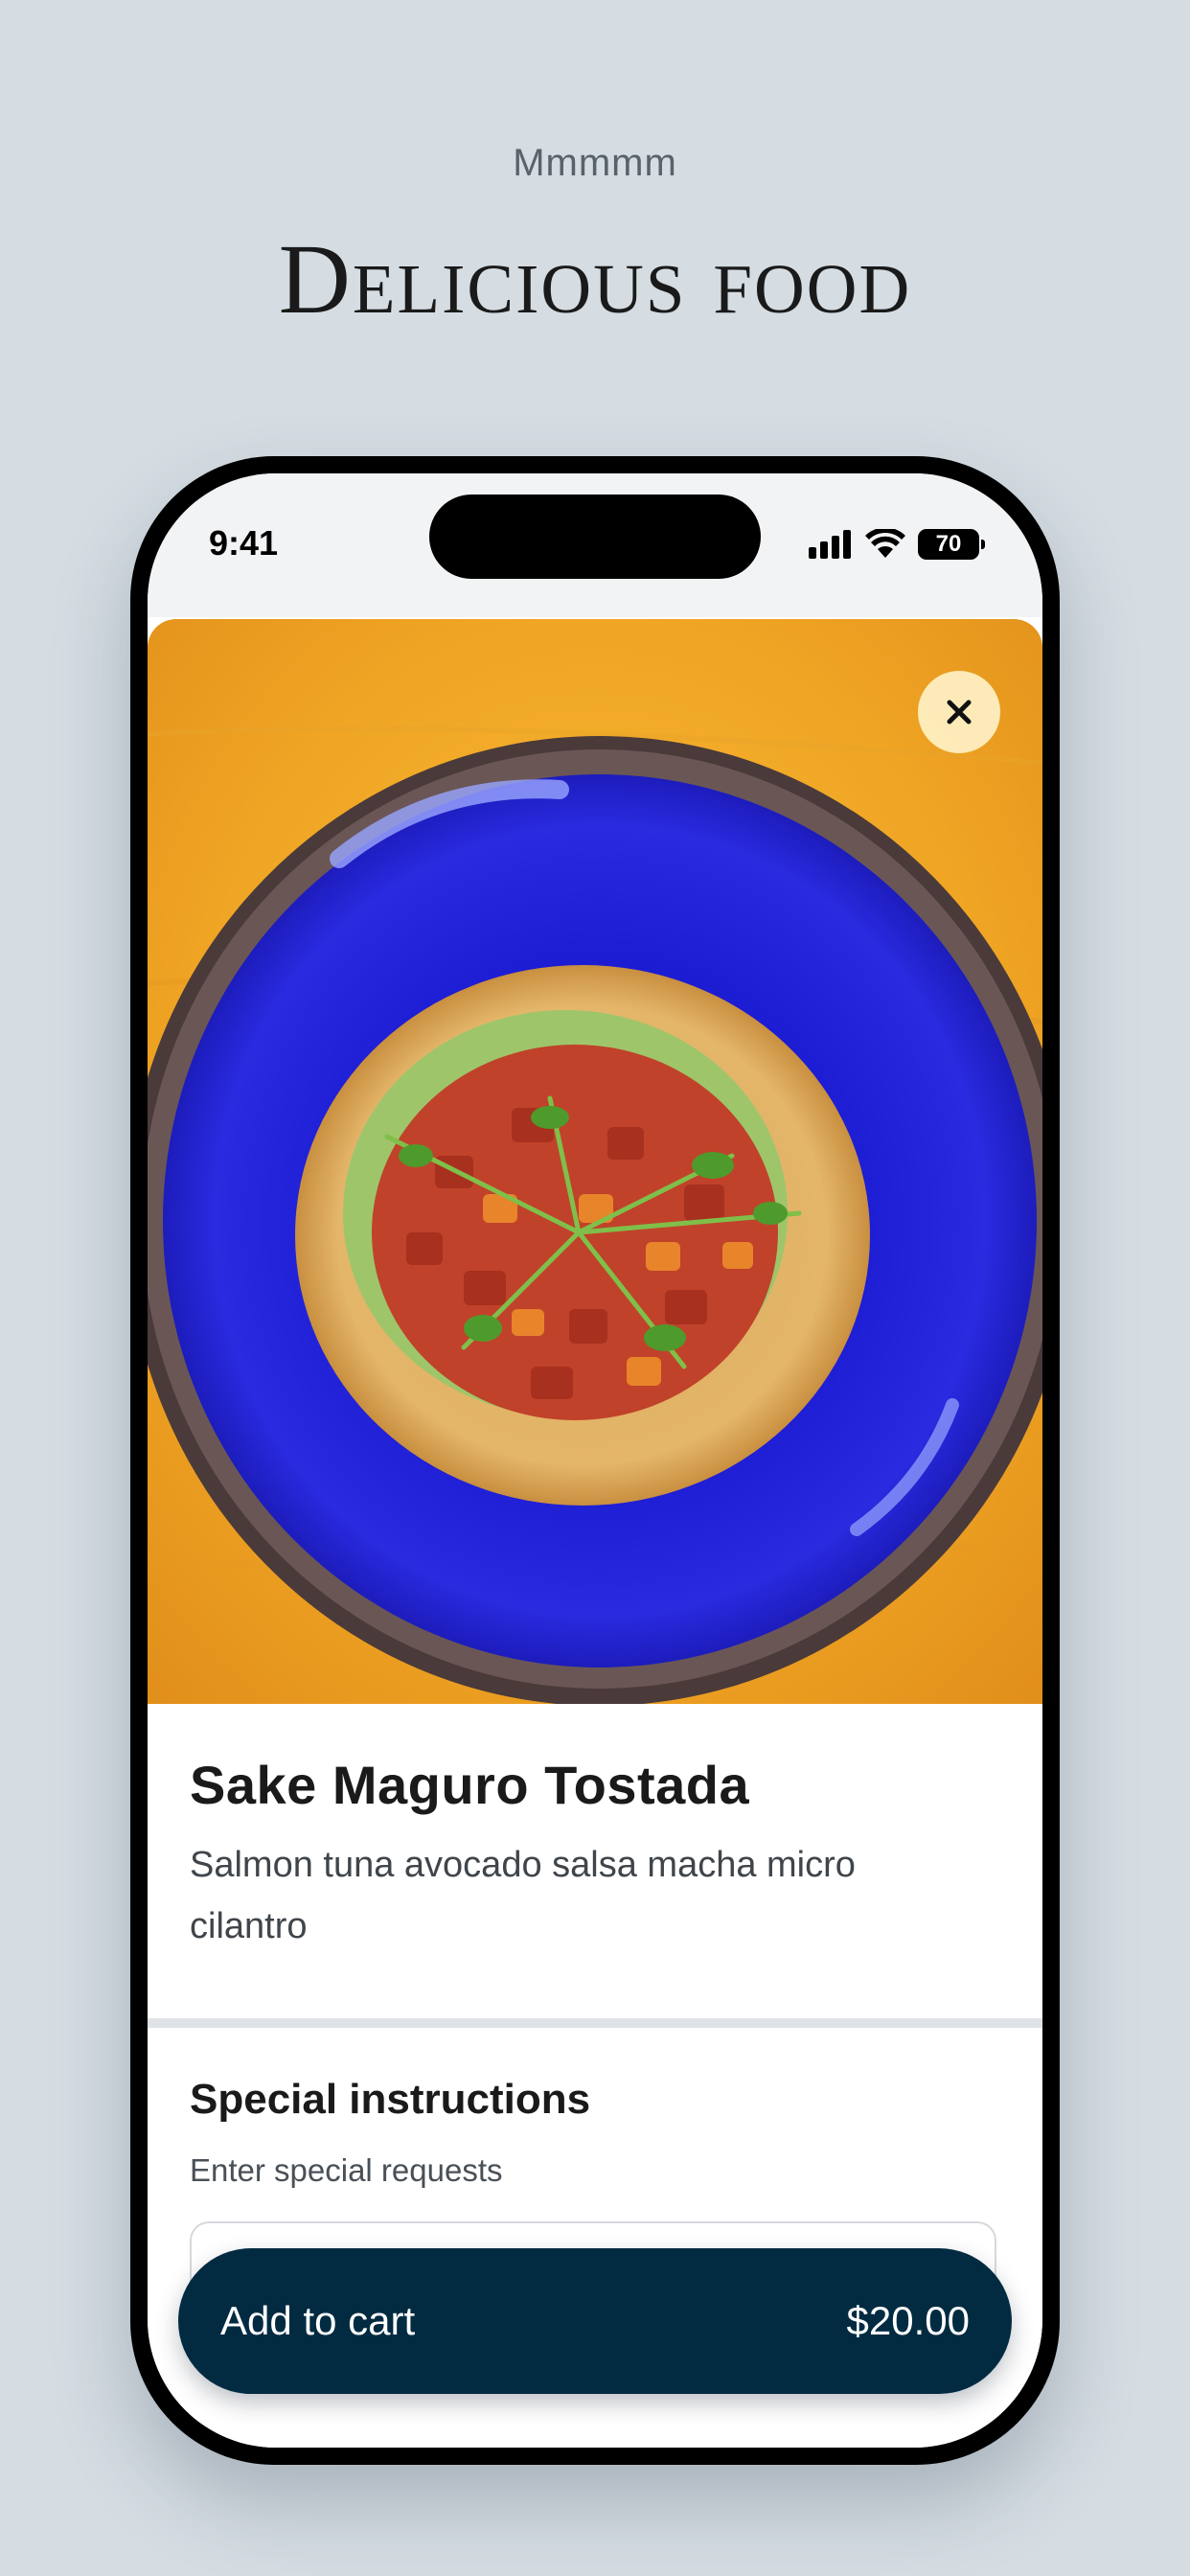  What do you see at coordinates (952, 544) in the screenshot?
I see `battery-icon: 70` at bounding box center [952, 544].